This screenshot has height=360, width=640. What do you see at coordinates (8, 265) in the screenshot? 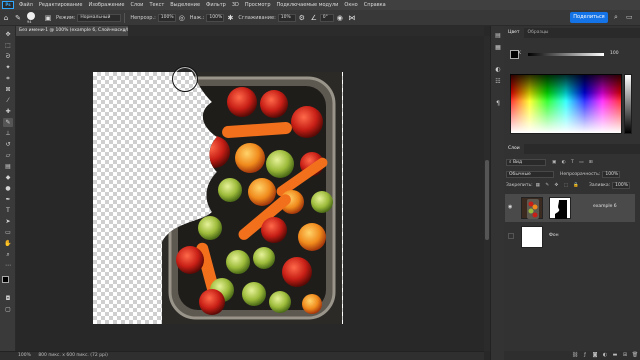
I see `more-tools-icon: ⋯` at bounding box center [8, 265].